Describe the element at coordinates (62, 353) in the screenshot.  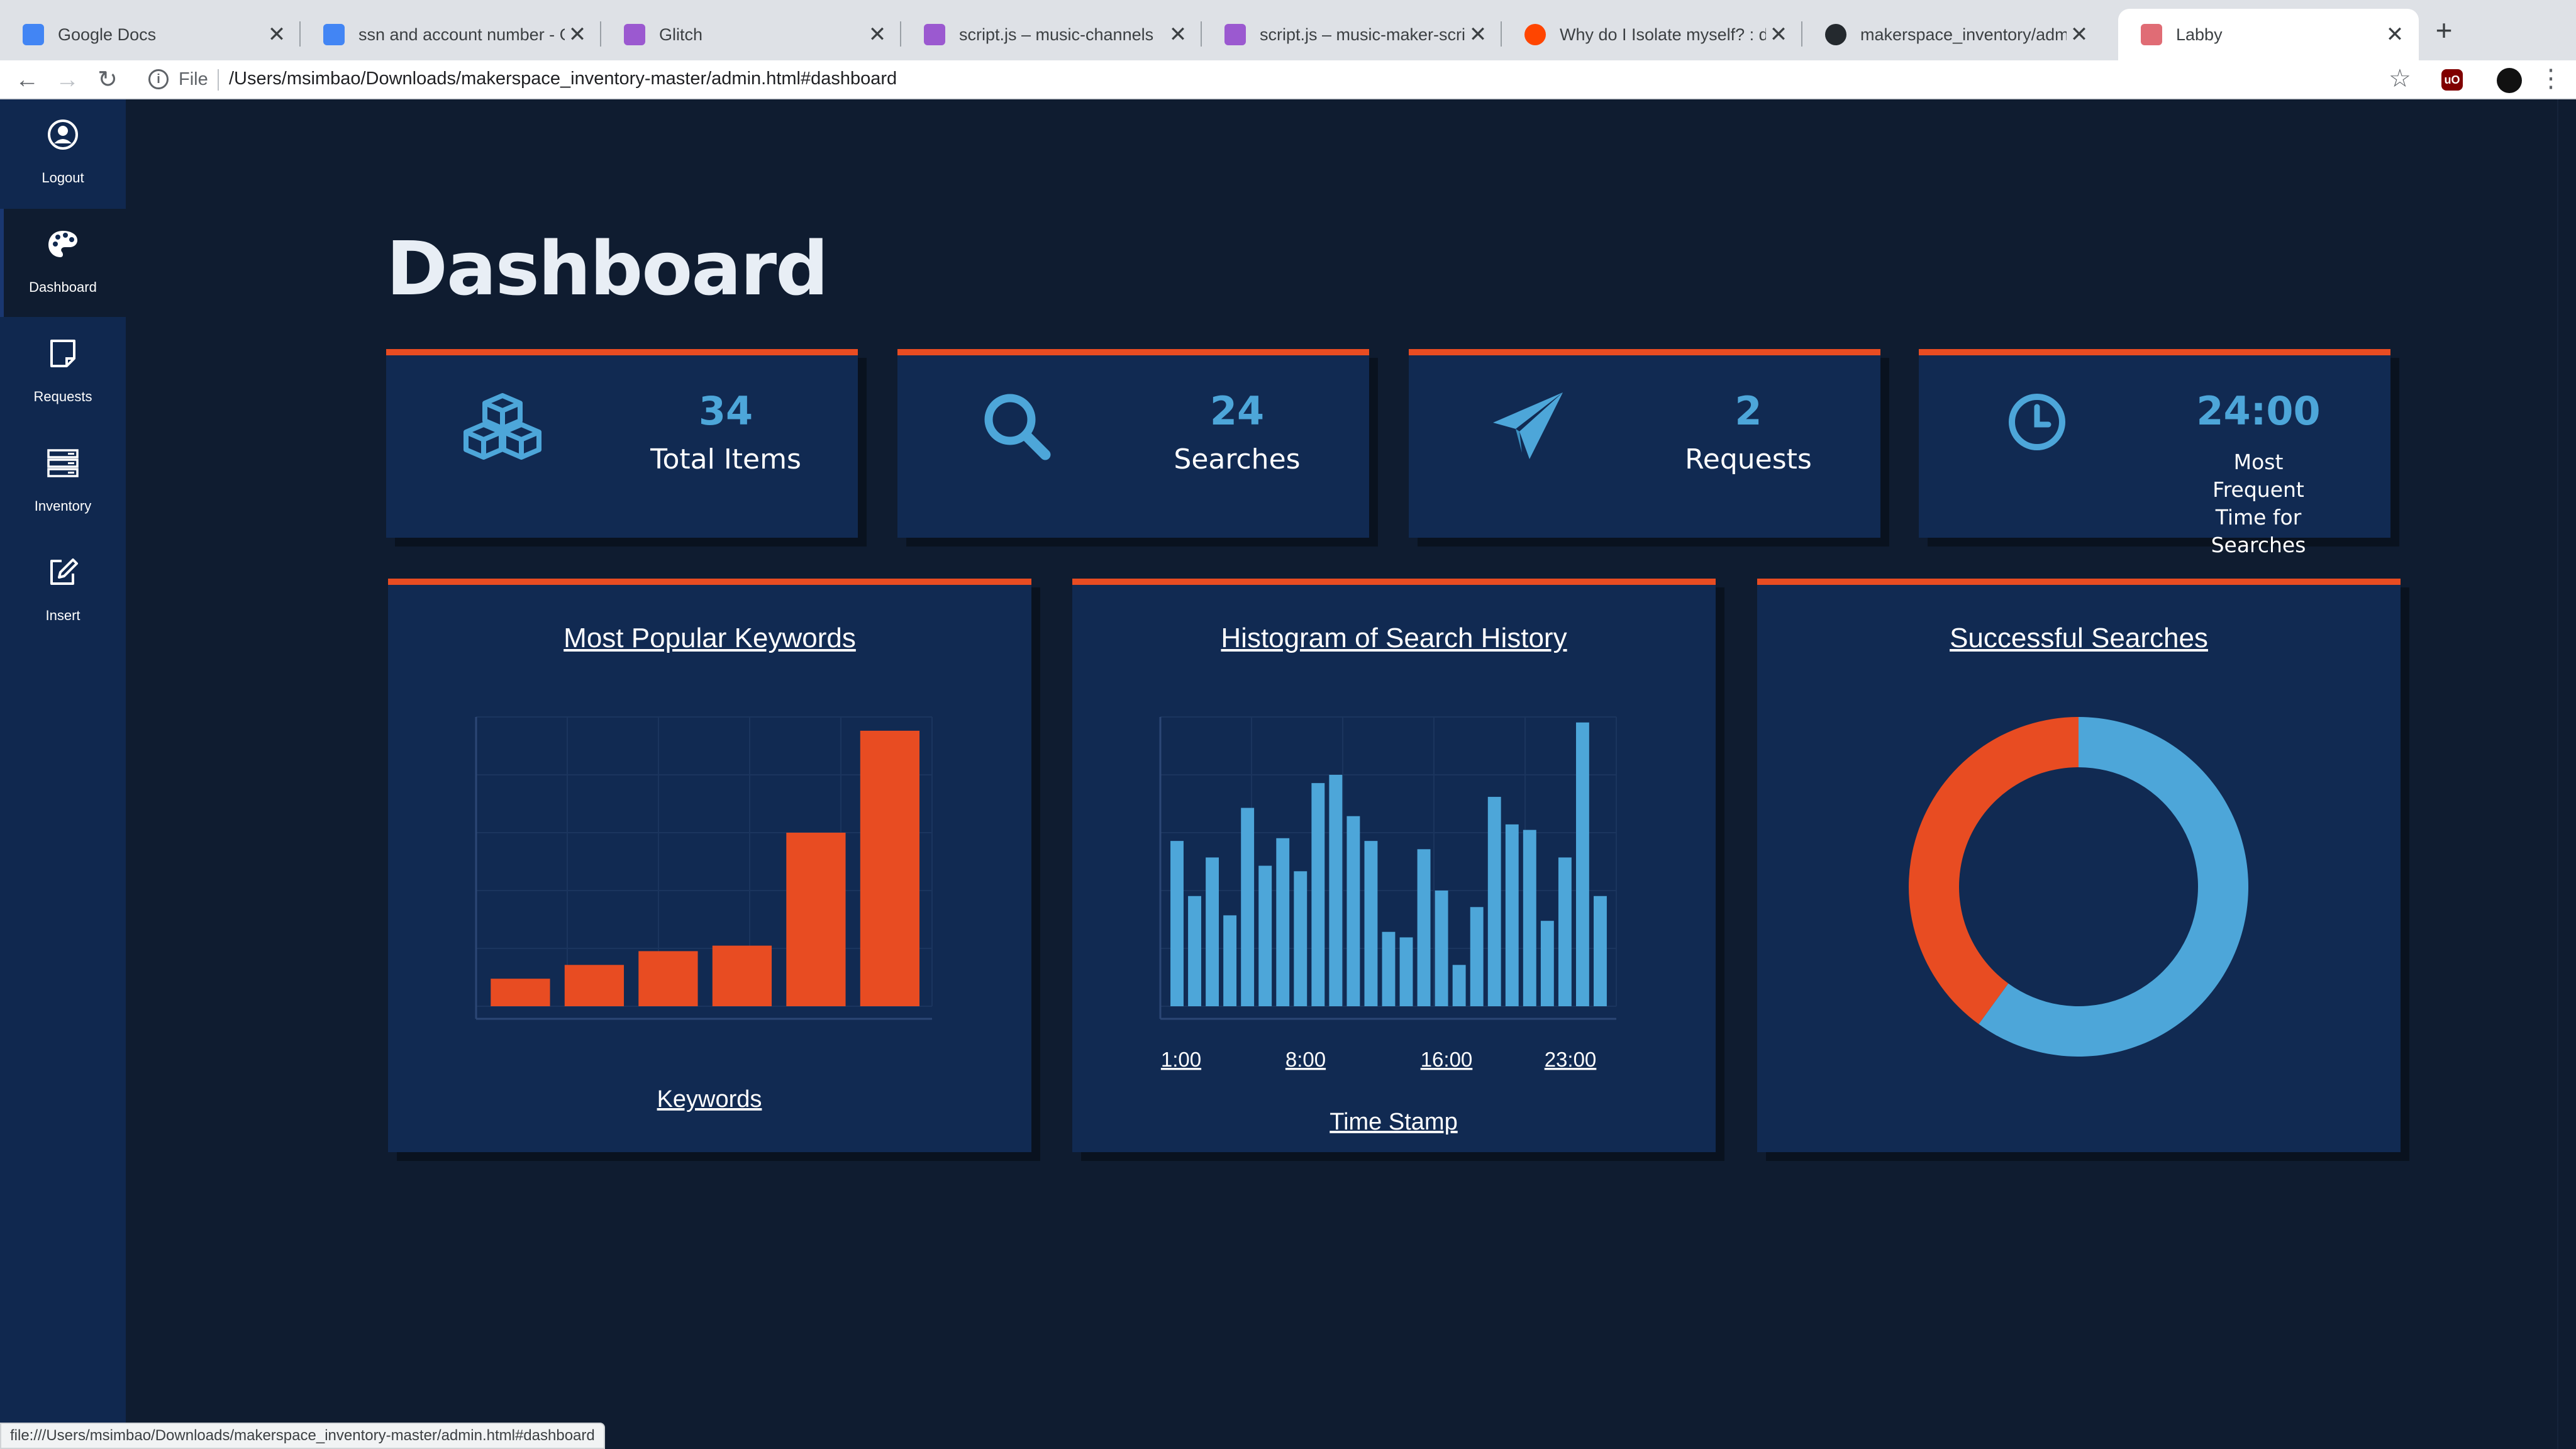
I see `sticky-note-icon` at that location.